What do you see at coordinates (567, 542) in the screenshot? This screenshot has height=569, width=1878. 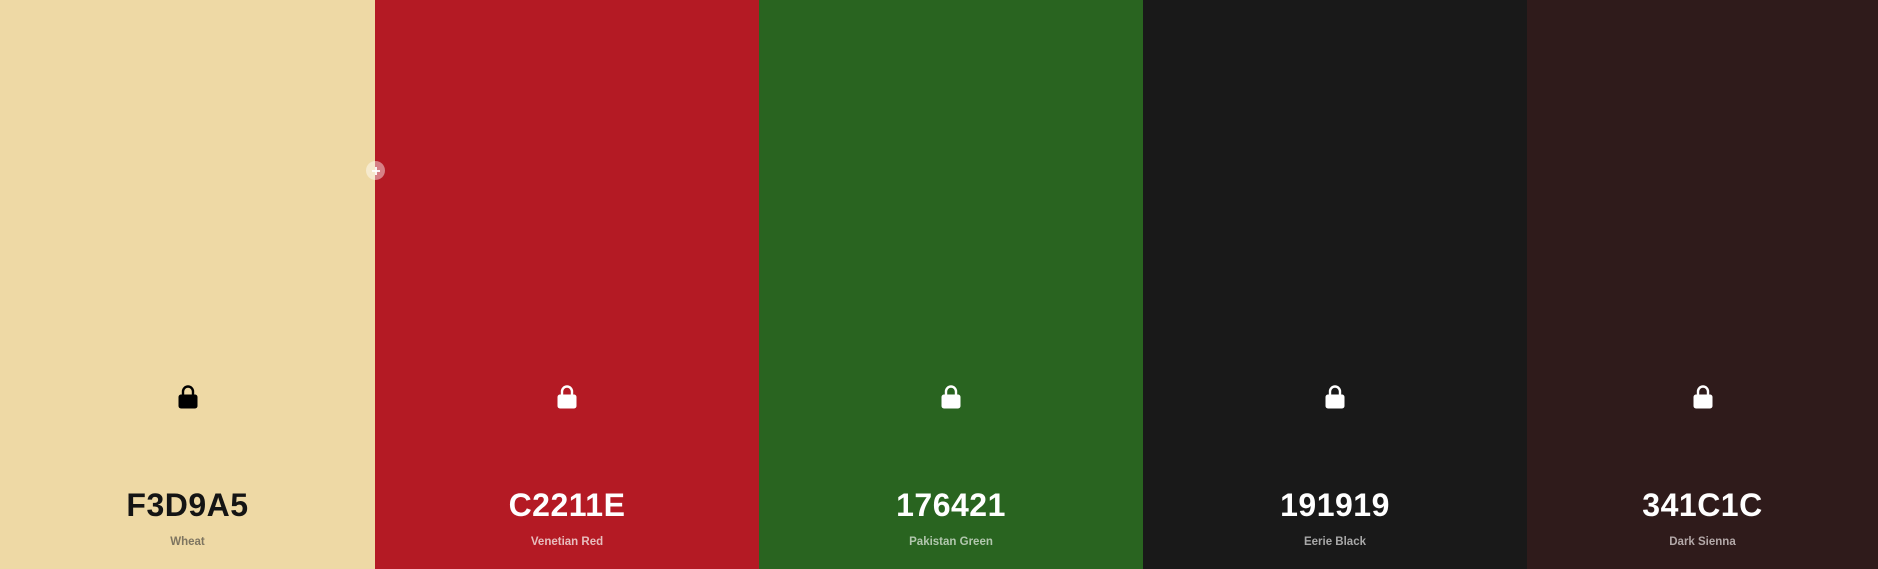 I see `color-name-2: Venetian Red` at bounding box center [567, 542].